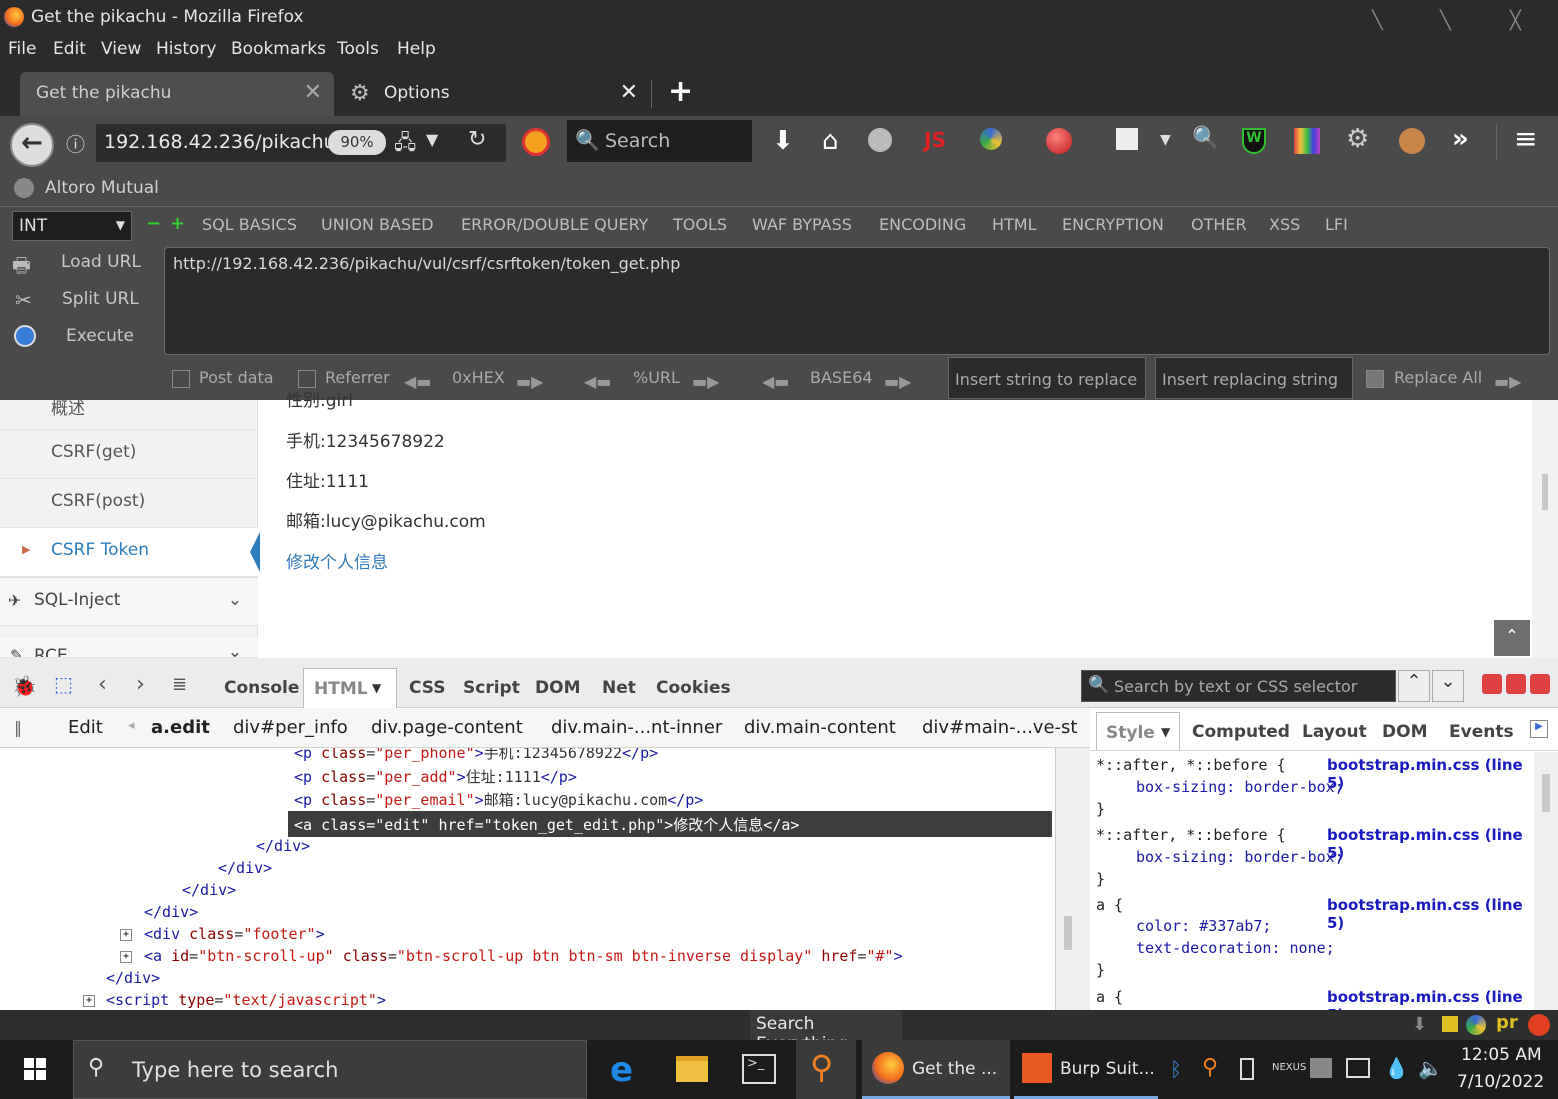  I want to click on close-tab-icon: ✕, so click(629, 92).